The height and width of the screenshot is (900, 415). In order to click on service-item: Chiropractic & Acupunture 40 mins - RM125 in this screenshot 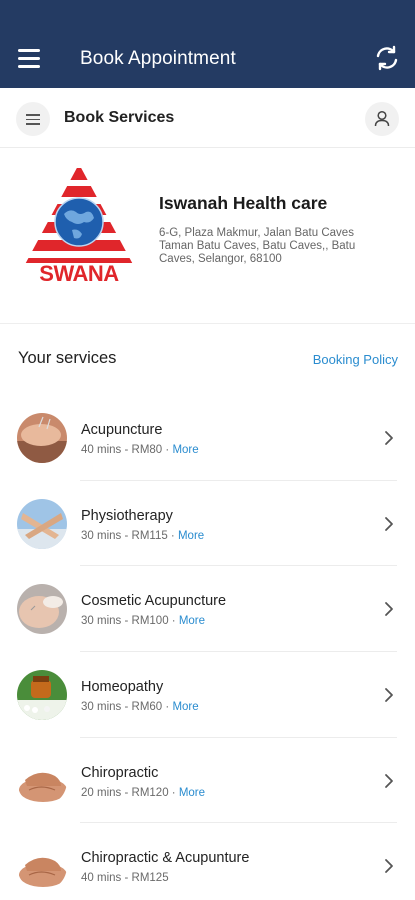, I will do `click(207, 861)`.